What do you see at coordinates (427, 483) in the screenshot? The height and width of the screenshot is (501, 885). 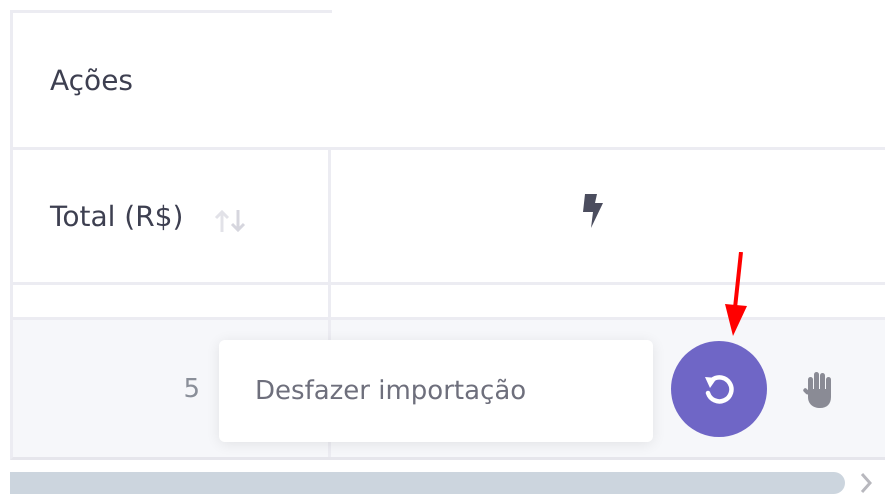 I see `horizontal-scrollbar` at bounding box center [427, 483].